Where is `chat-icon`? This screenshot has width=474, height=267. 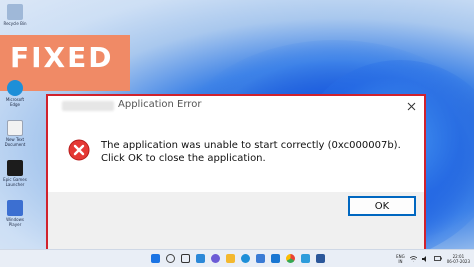
chat-icon is located at coordinates (215, 258).